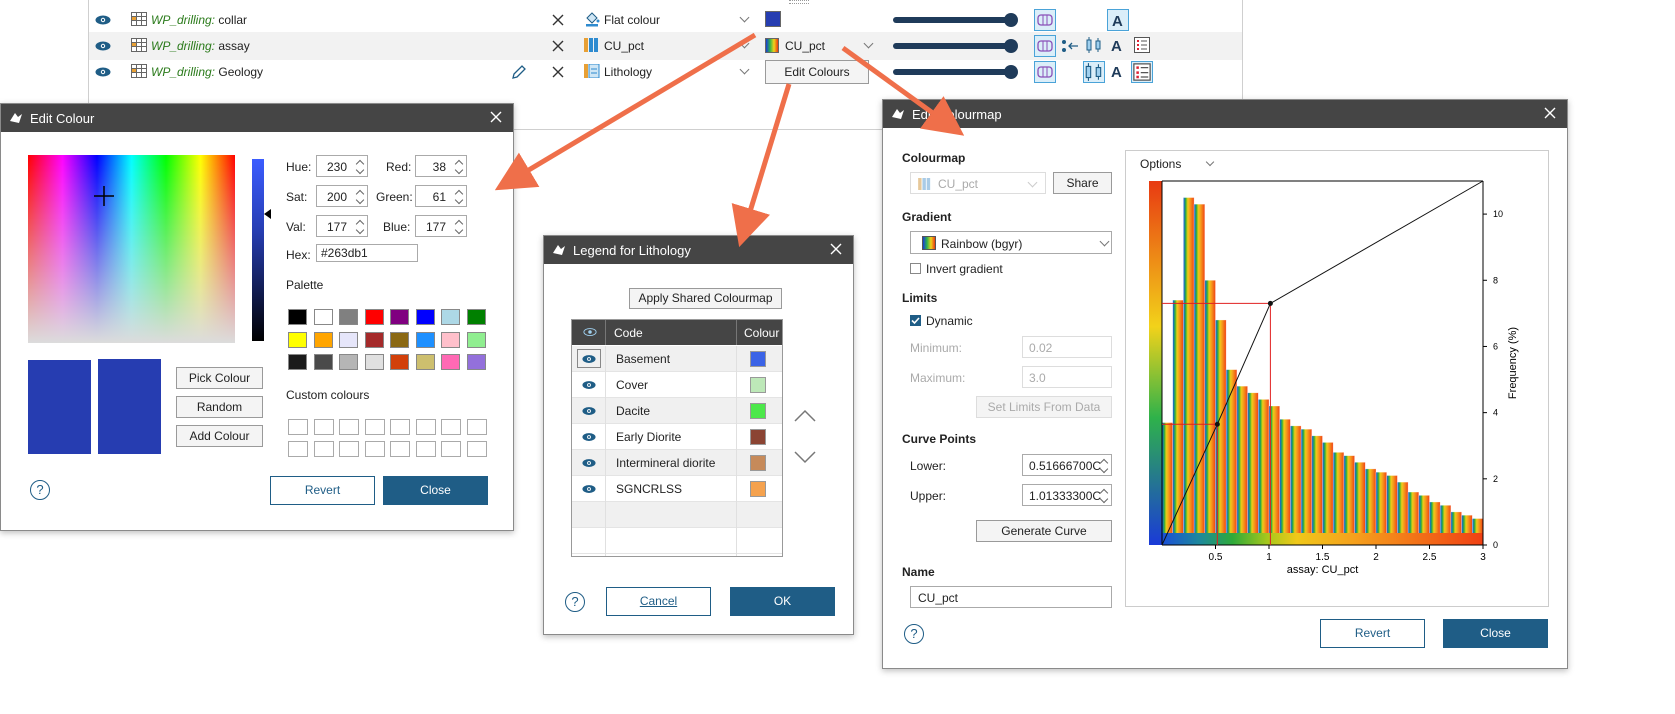 This screenshot has width=1675, height=714. Describe the element at coordinates (219, 436) in the screenshot. I see `add-colour-button: Add Colour` at that location.